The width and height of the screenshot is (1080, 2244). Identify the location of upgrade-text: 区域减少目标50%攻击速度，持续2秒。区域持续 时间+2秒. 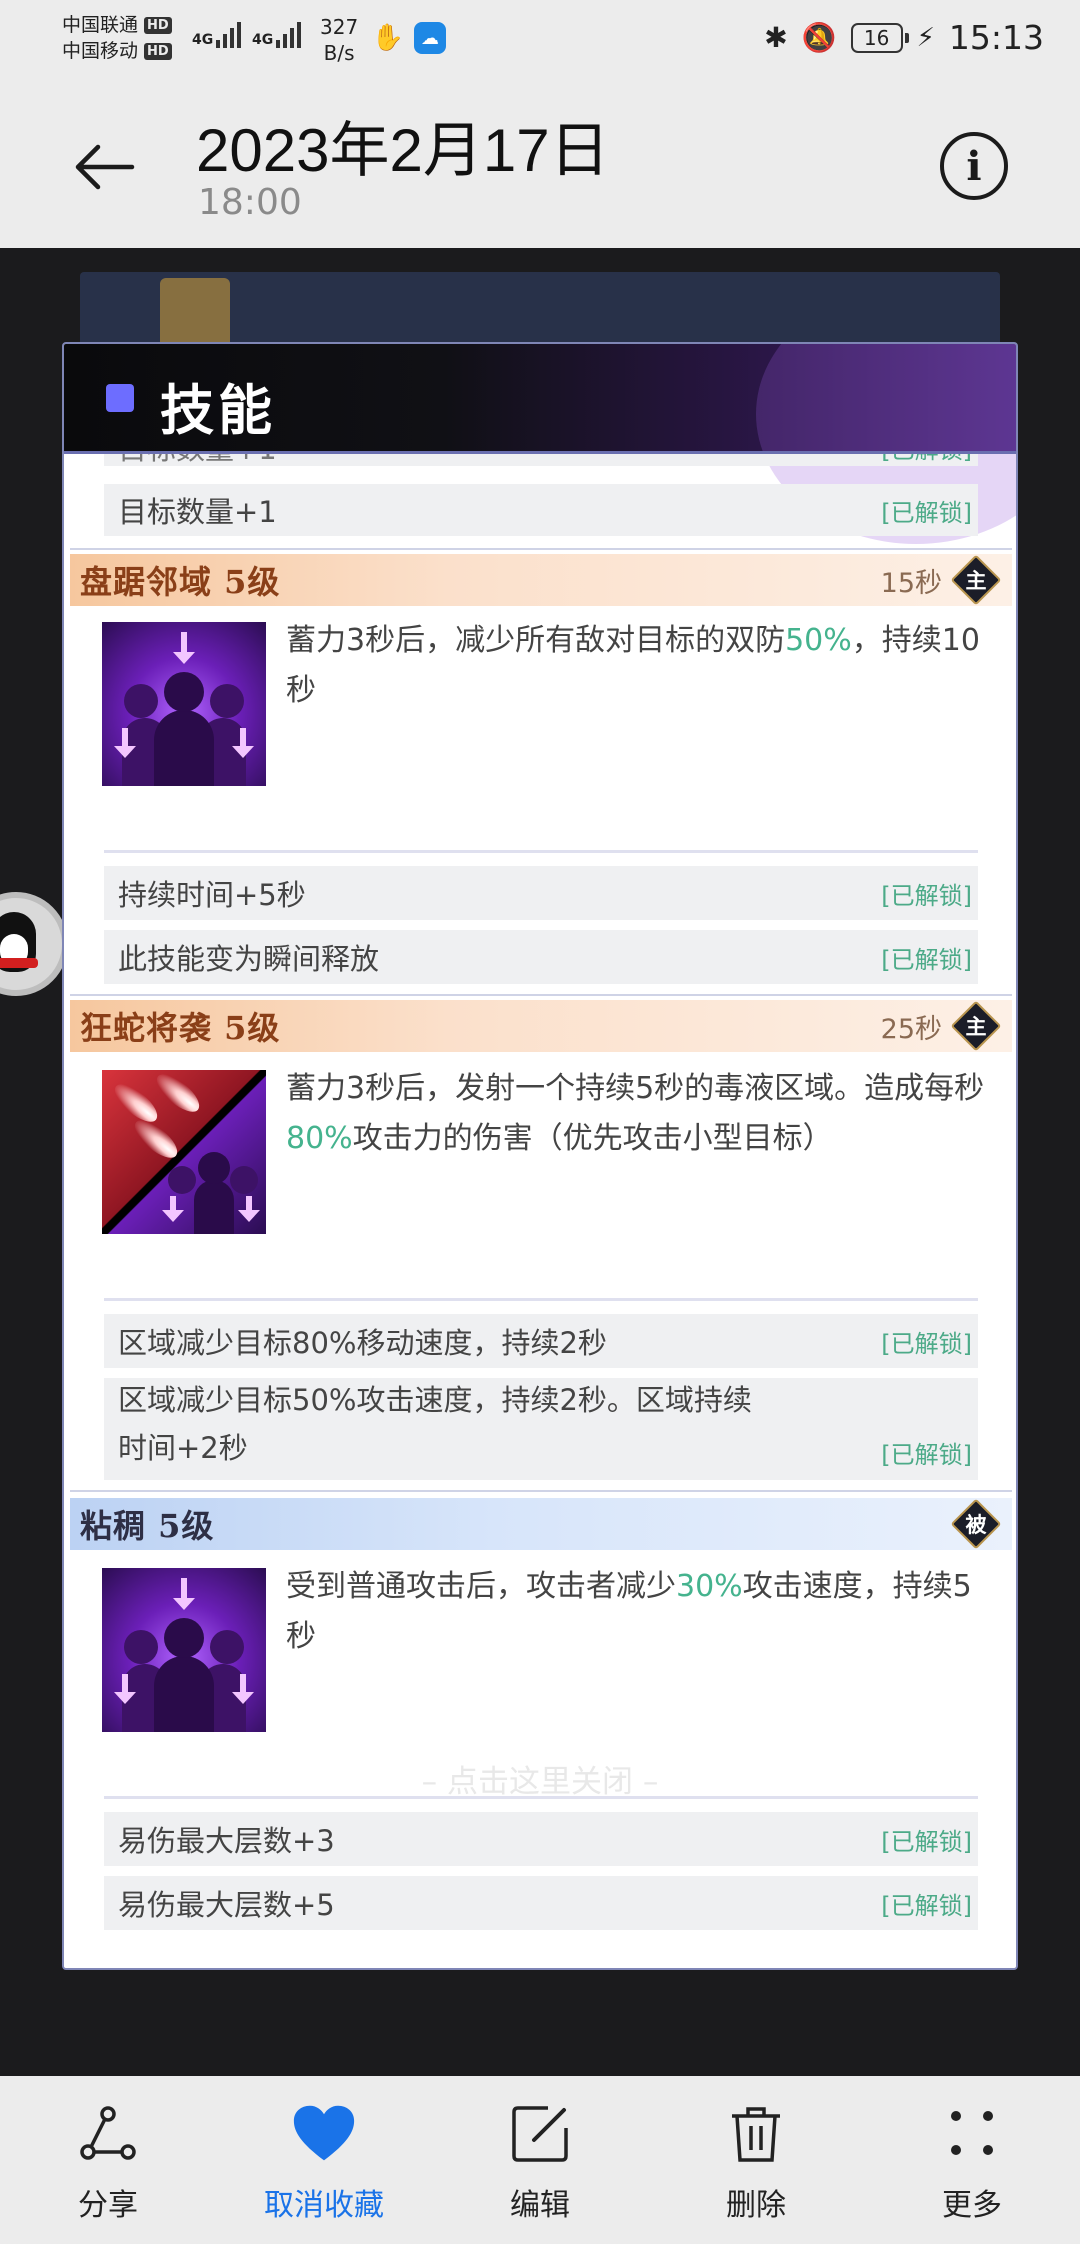
(435, 1424).